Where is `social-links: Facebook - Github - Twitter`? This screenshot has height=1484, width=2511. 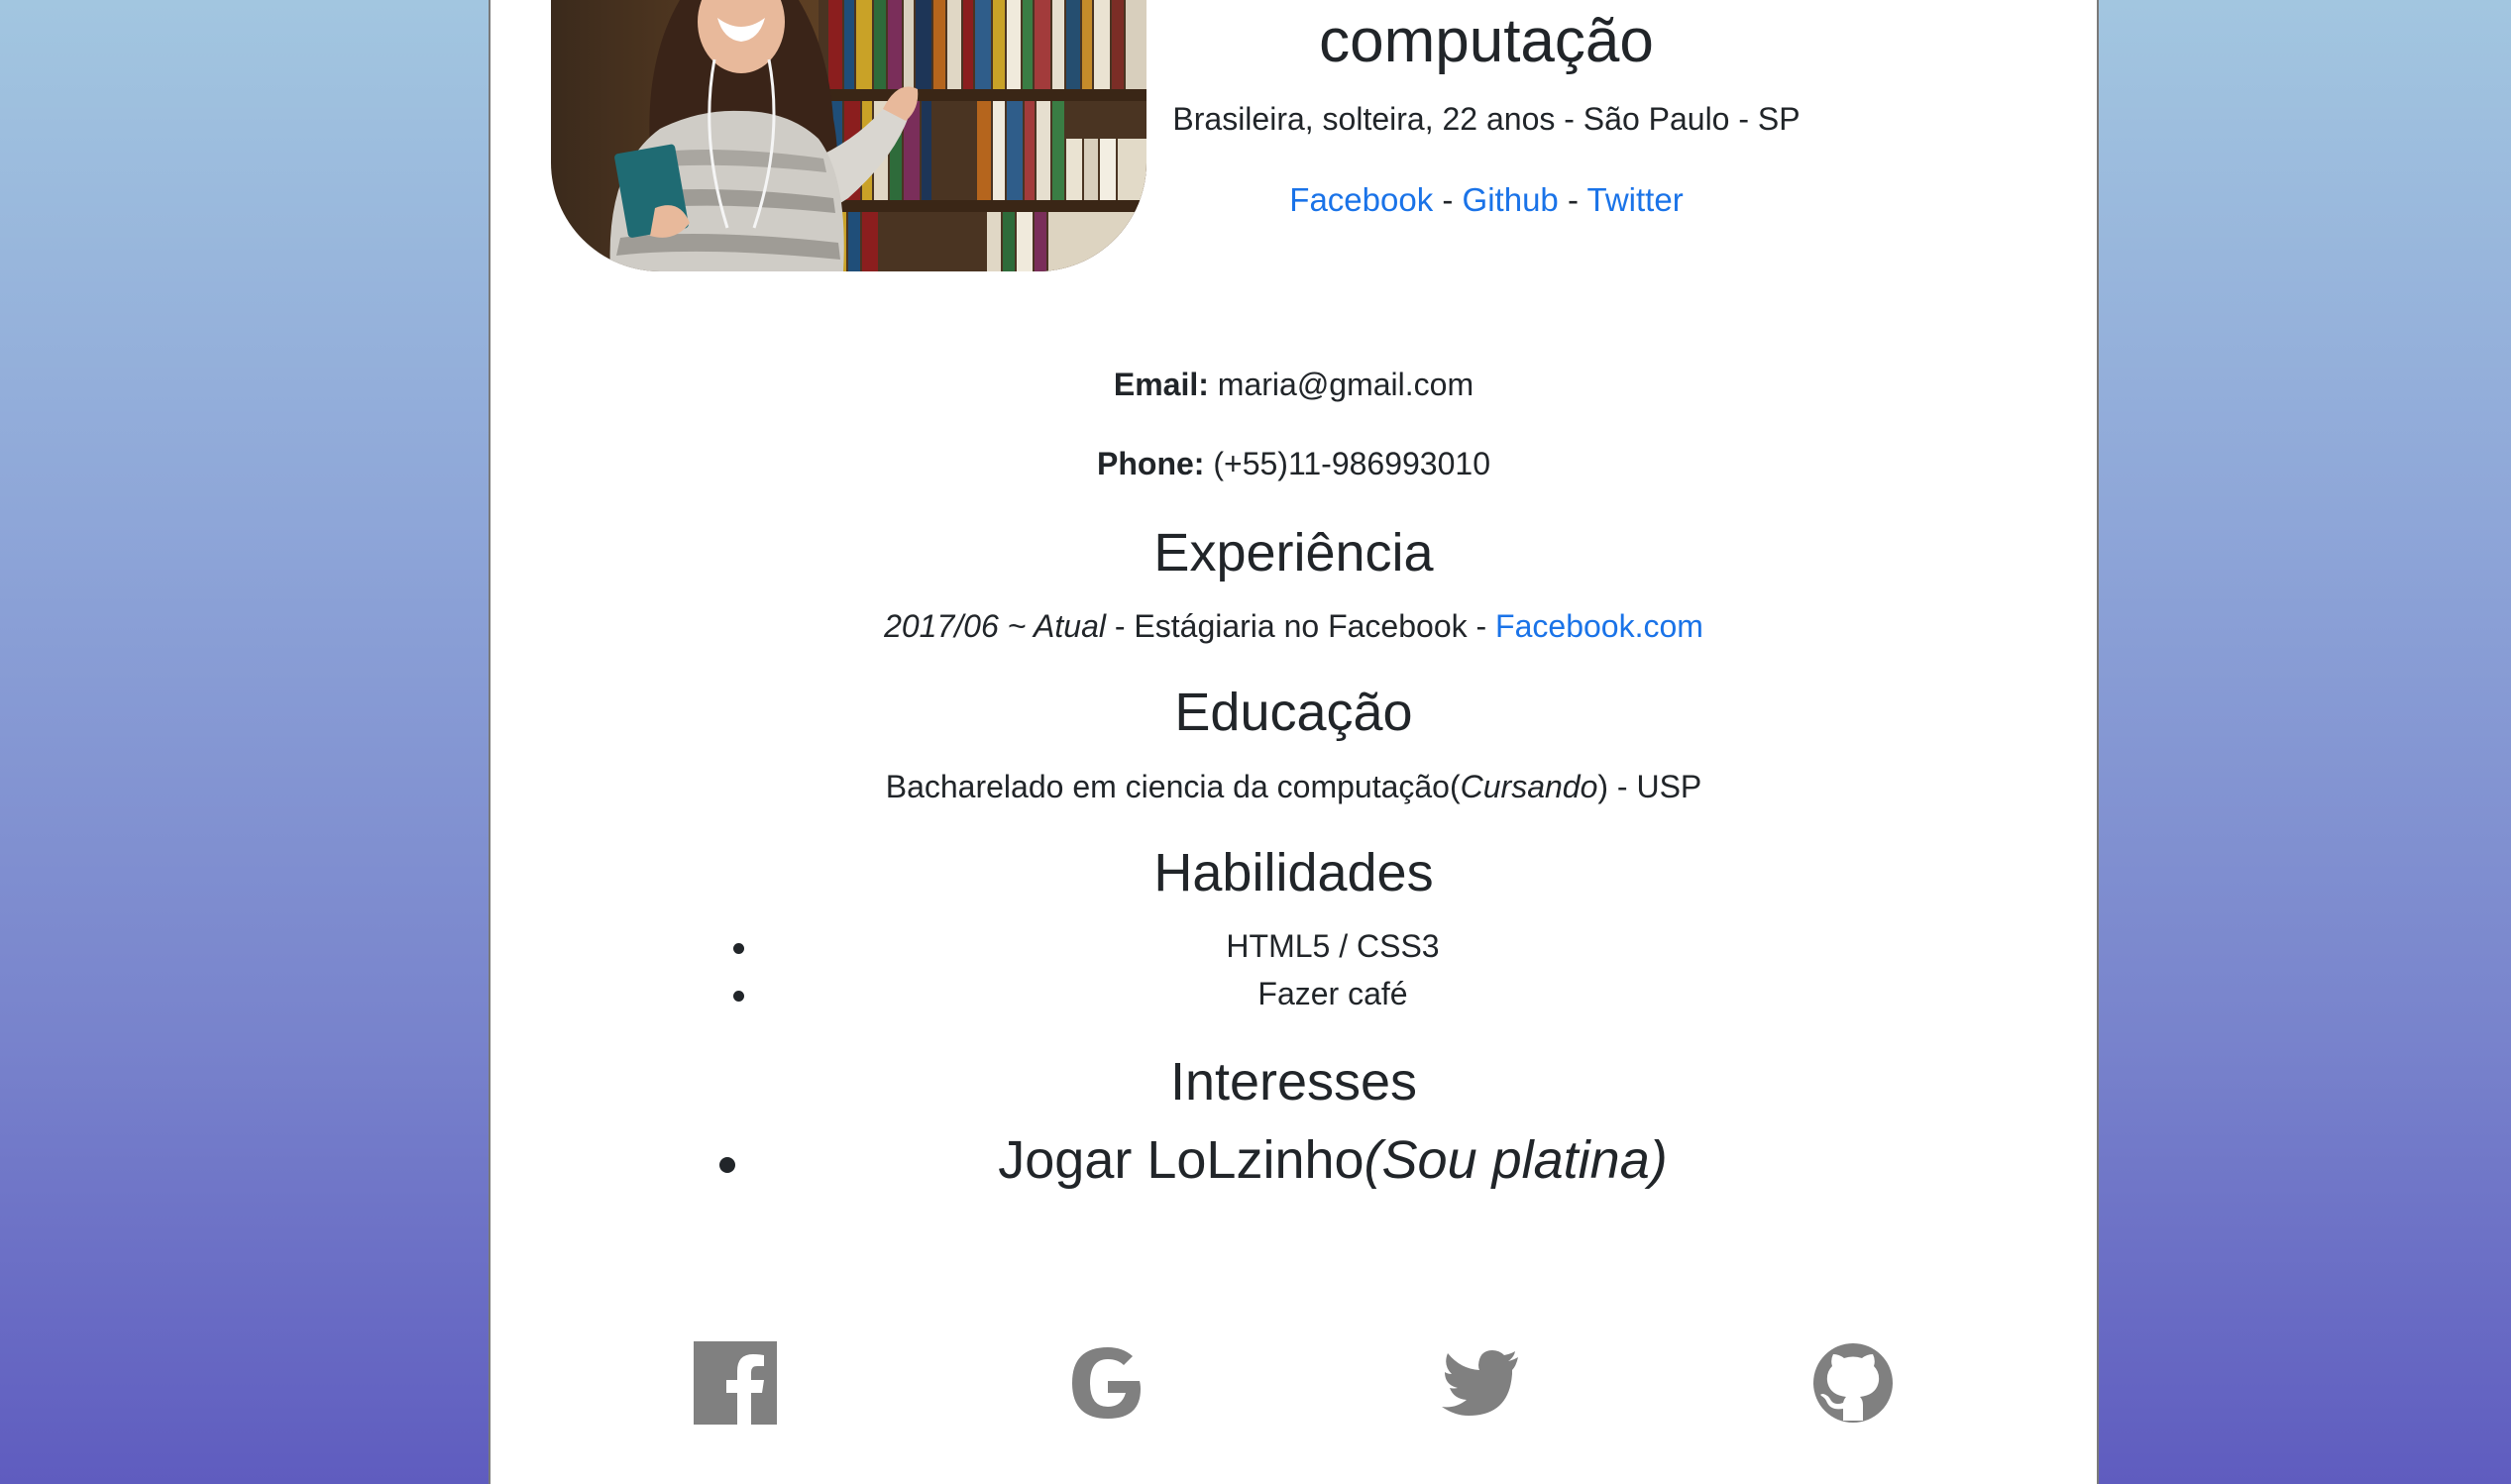
social-links: Facebook - Github - Twitter is located at coordinates (1486, 200).